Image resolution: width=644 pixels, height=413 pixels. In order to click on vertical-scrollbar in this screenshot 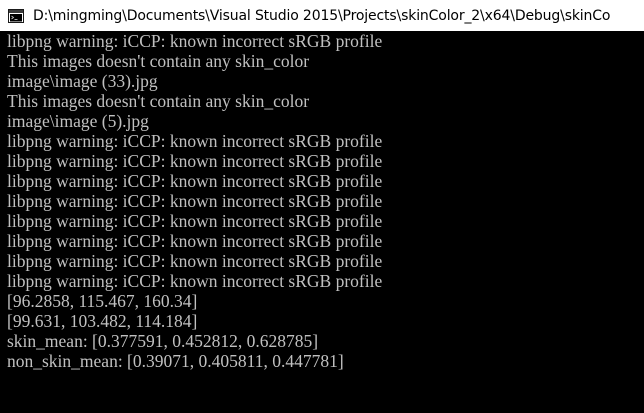, I will do `click(632, 222)`.